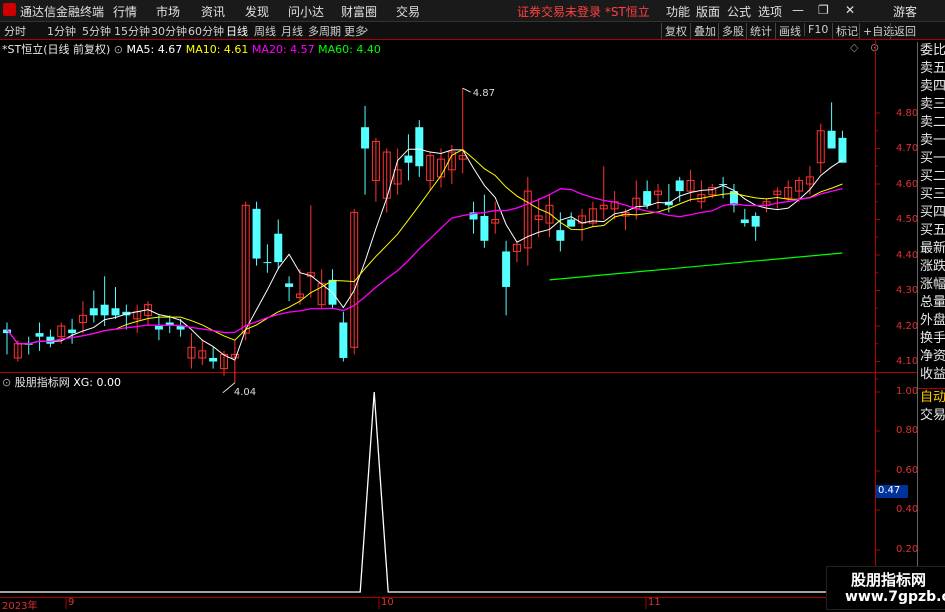 This screenshot has width=945, height=612. What do you see at coordinates (907, 509) in the screenshot?
I see `y2-tick: 0.40` at bounding box center [907, 509].